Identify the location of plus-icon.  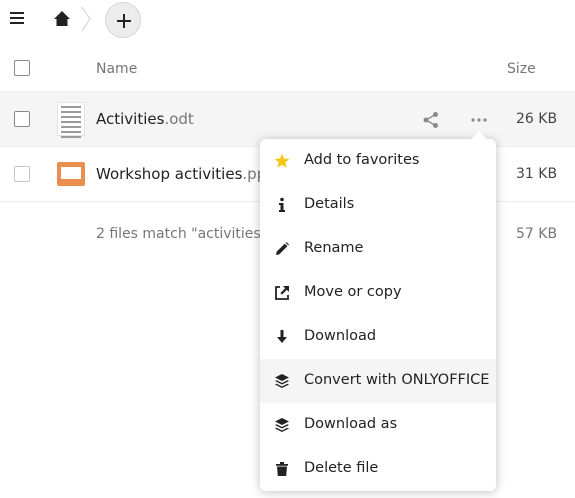
(124, 21).